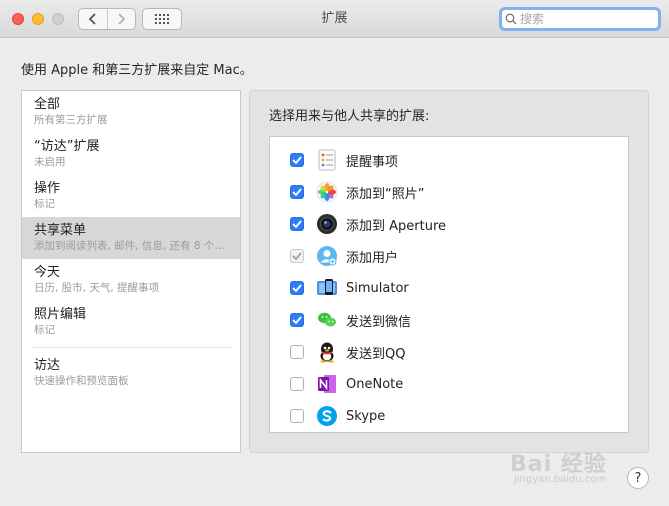 This screenshot has width=669, height=506. I want to click on list-item-add-user: 添加用户, so click(449, 256).